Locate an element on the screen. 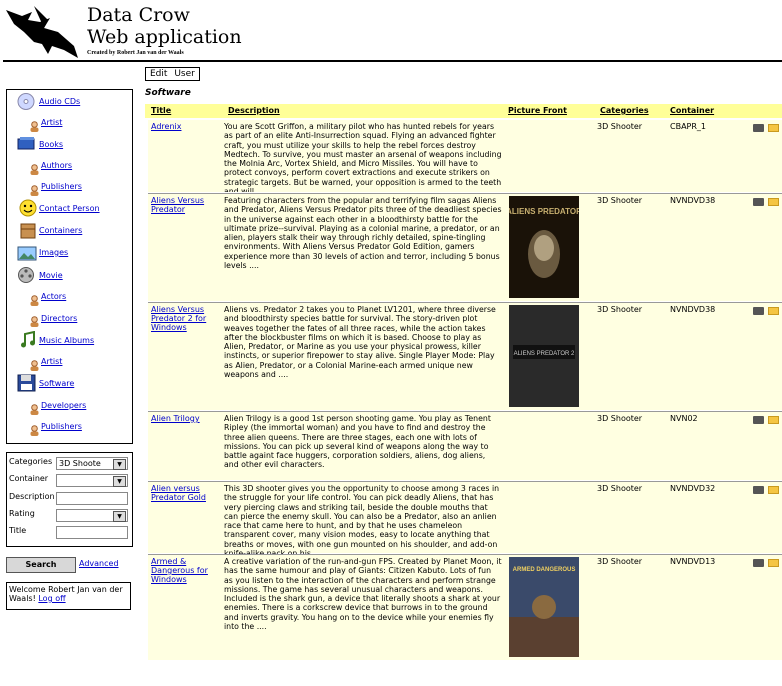 This screenshot has width=782, height=686. column-categories: Categories is located at coordinates (624, 110).